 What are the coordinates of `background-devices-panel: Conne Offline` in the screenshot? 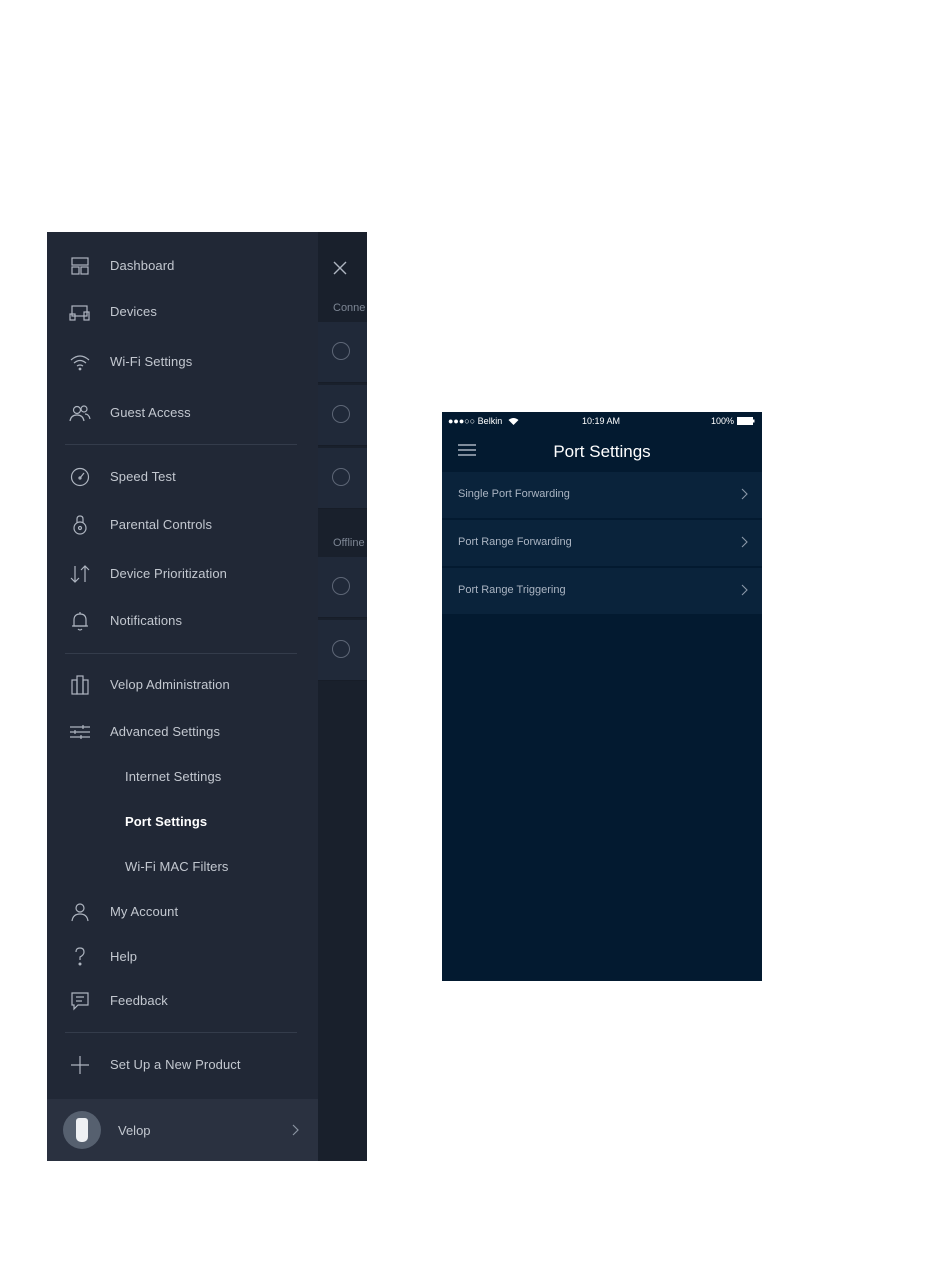 It's located at (342, 696).